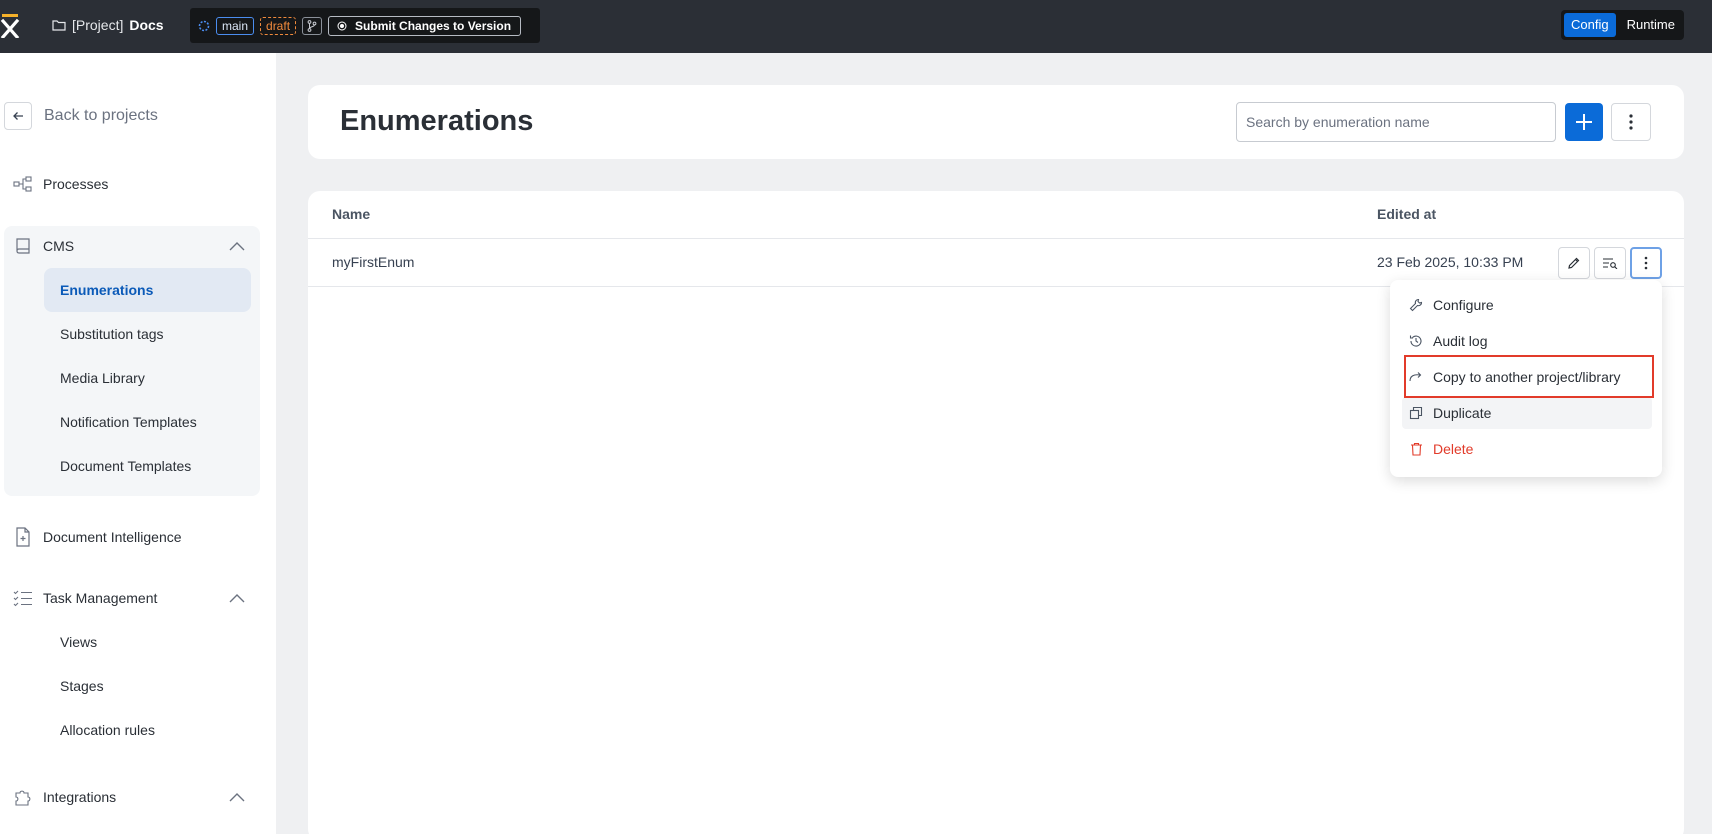 The image size is (1712, 834). What do you see at coordinates (996, 238) in the screenshot?
I see `header-divider` at bounding box center [996, 238].